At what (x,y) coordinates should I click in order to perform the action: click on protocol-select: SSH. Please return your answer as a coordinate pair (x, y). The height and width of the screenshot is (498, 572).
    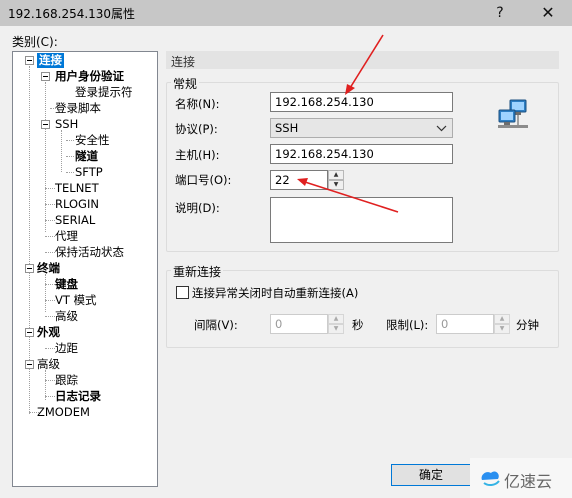
    Looking at the image, I should click on (361, 128).